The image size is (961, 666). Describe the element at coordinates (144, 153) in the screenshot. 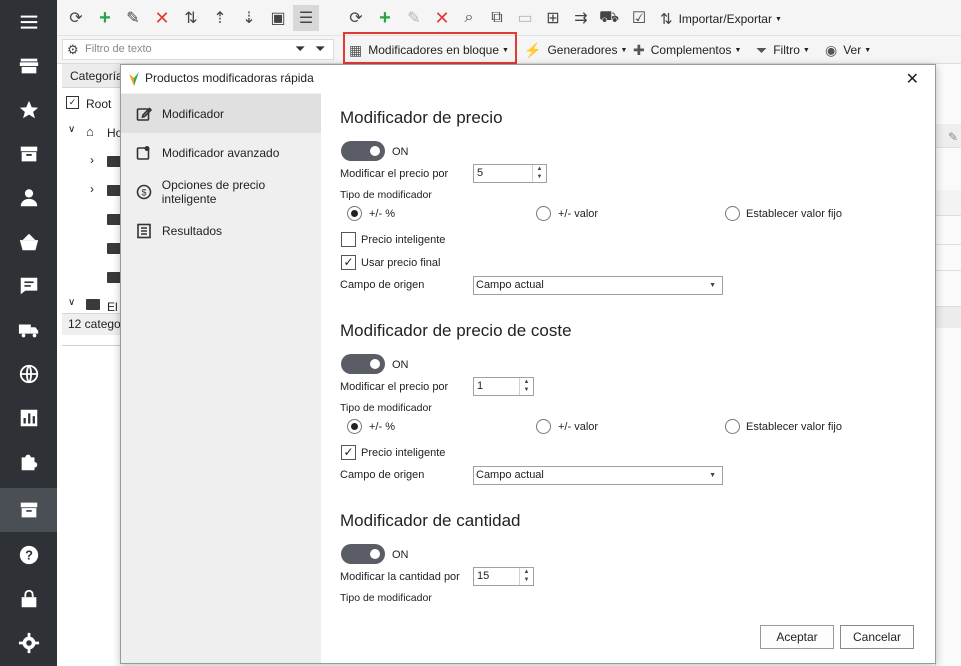

I see `advanced-edit-icon` at that location.